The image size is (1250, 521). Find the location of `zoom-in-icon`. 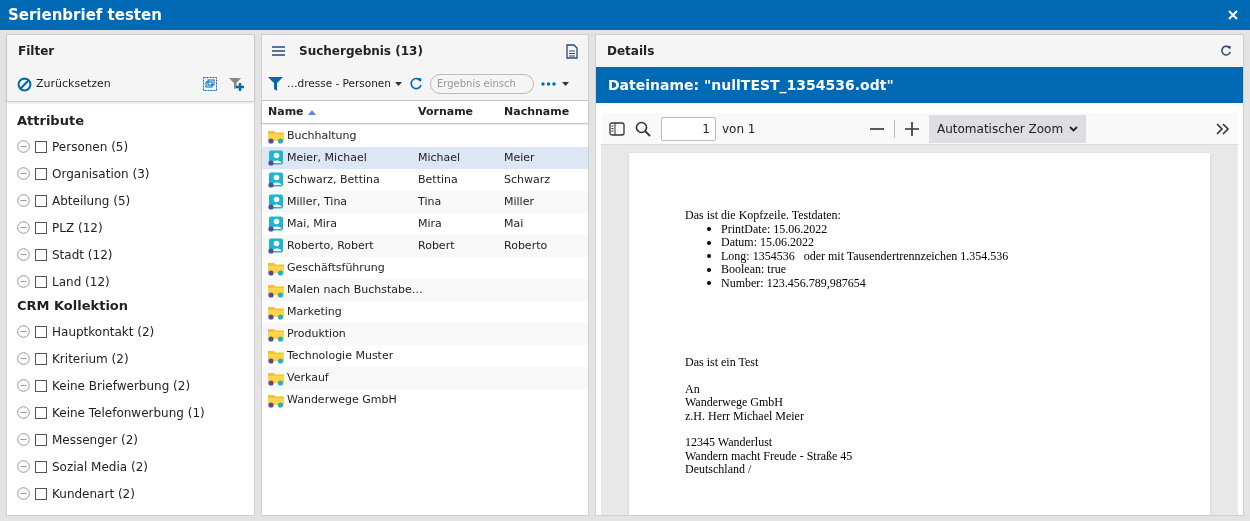

zoom-in-icon is located at coordinates (912, 128).